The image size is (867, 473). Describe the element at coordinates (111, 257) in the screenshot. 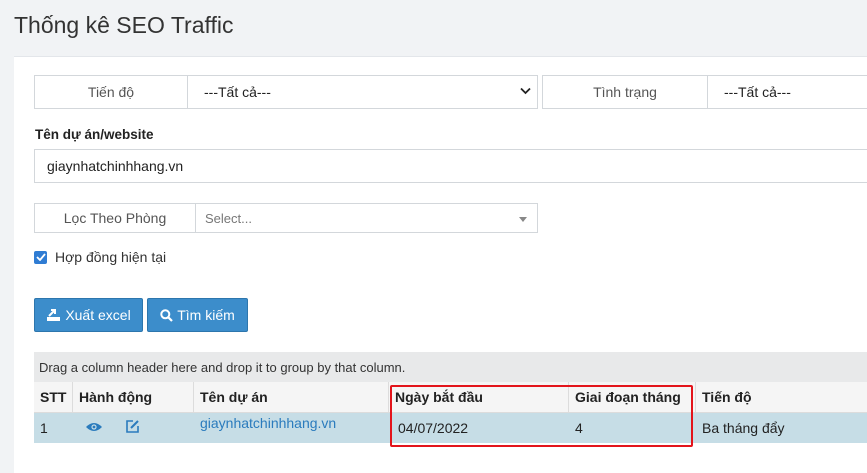

I see `current-contract-label: Hợp đồng hiện tại` at that location.